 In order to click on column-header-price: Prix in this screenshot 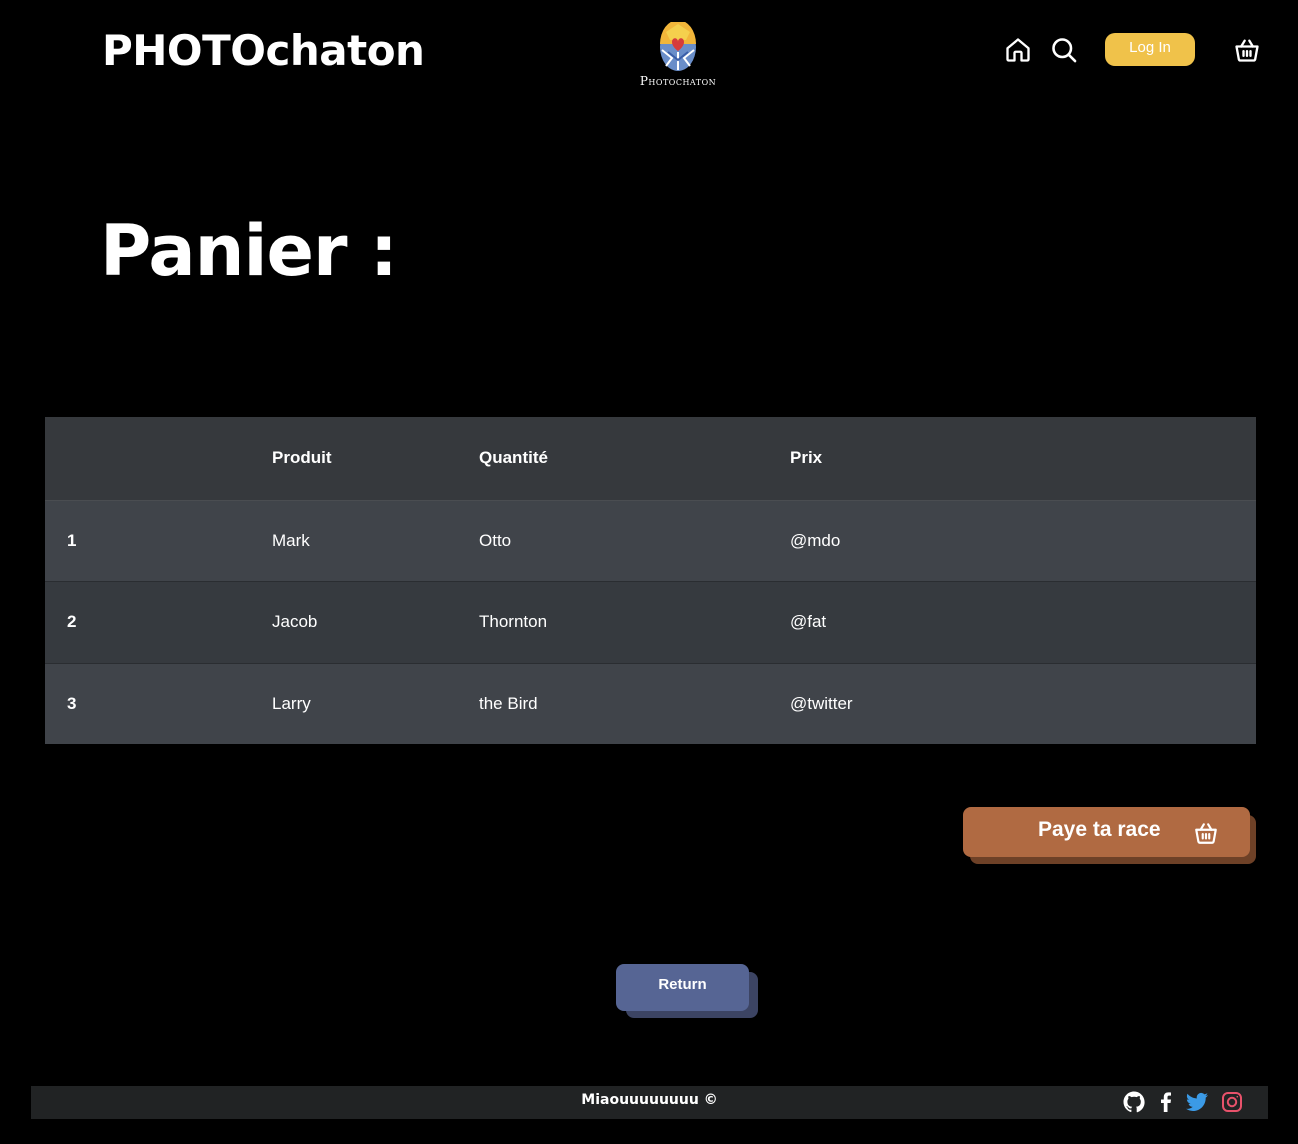, I will do `click(806, 458)`.